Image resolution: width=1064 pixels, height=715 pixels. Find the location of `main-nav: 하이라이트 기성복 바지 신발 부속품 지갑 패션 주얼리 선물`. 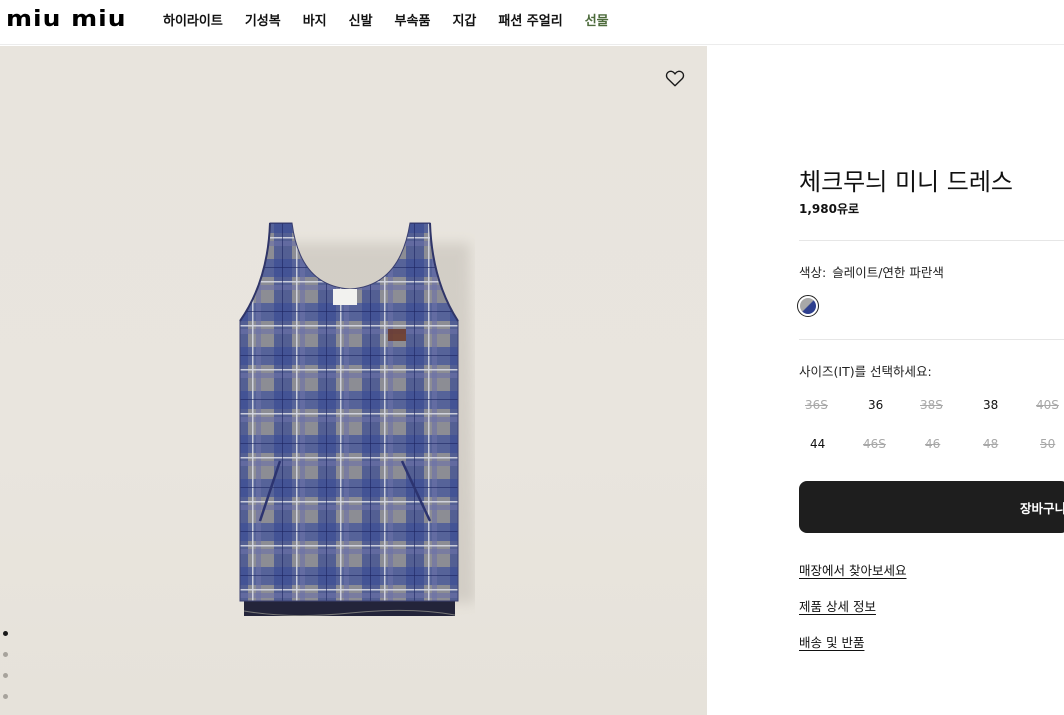

main-nav: 하이라이트 기성복 바지 신발 부속품 지갑 패션 주얼리 선물 is located at coordinates (397, 19).